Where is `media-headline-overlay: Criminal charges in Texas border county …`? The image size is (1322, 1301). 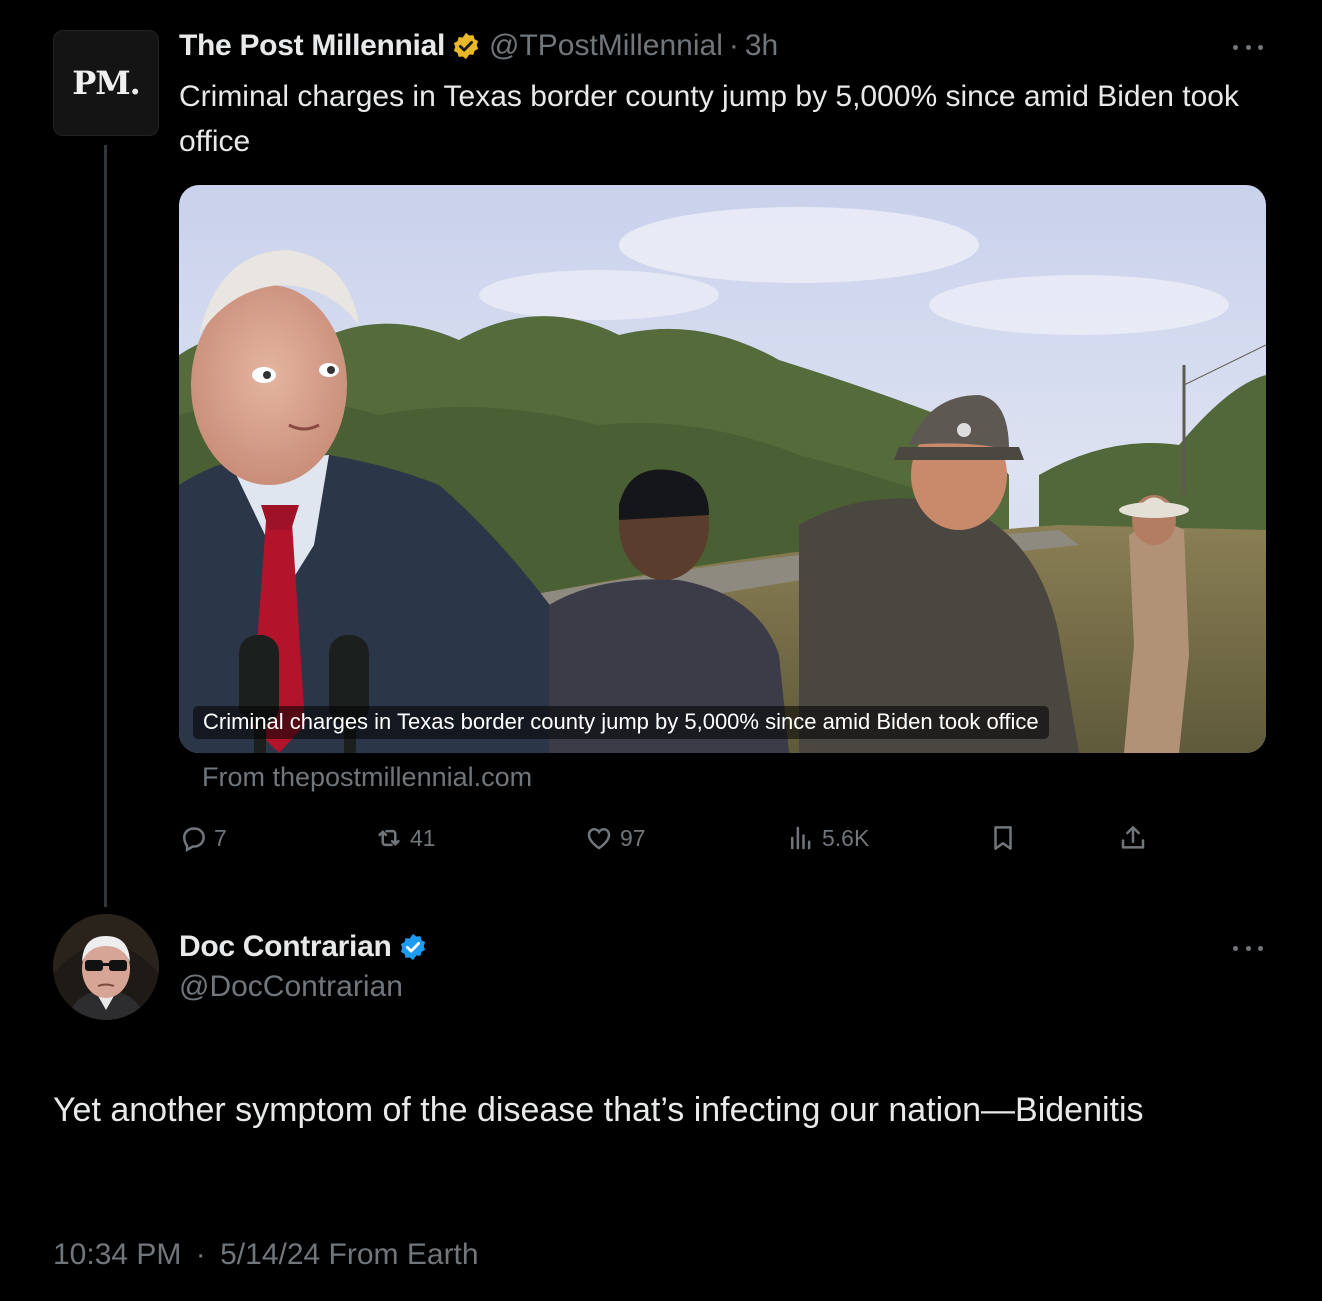 media-headline-overlay: Criminal charges in Texas border county … is located at coordinates (621, 722).